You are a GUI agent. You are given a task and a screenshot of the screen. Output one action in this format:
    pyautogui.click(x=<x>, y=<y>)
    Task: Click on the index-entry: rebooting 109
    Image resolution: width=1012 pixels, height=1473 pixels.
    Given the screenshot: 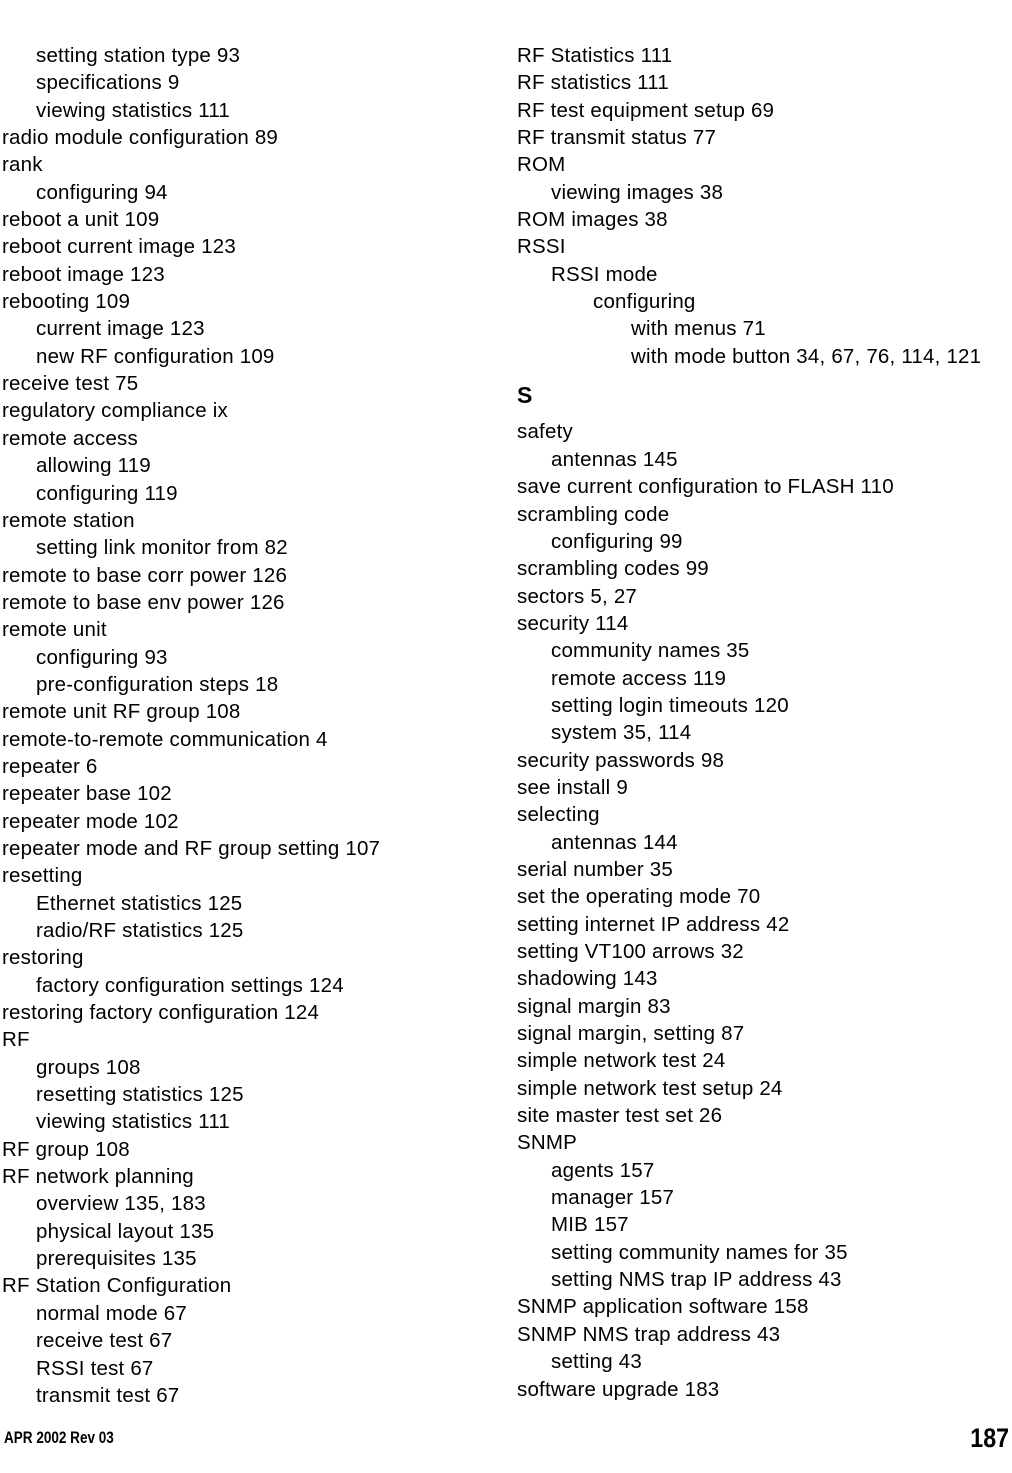 What is the action you would take?
    pyautogui.click(x=66, y=302)
    